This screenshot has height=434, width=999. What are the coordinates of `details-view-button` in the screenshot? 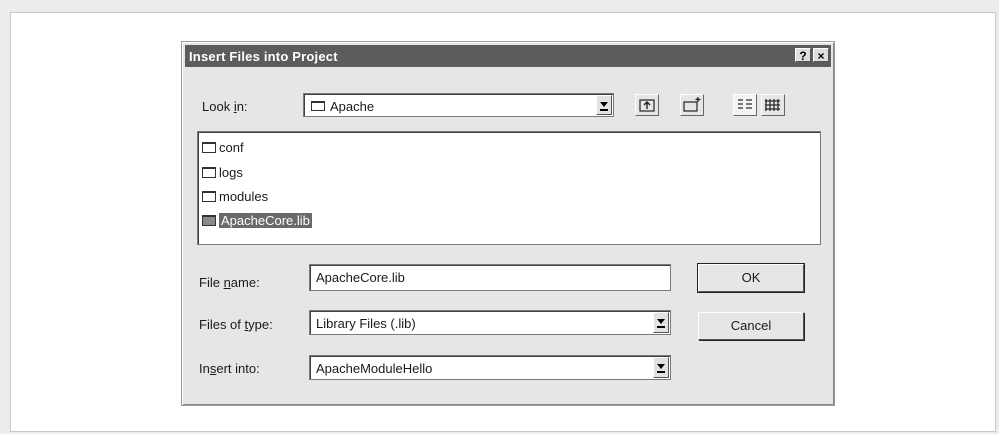 It's located at (773, 105).